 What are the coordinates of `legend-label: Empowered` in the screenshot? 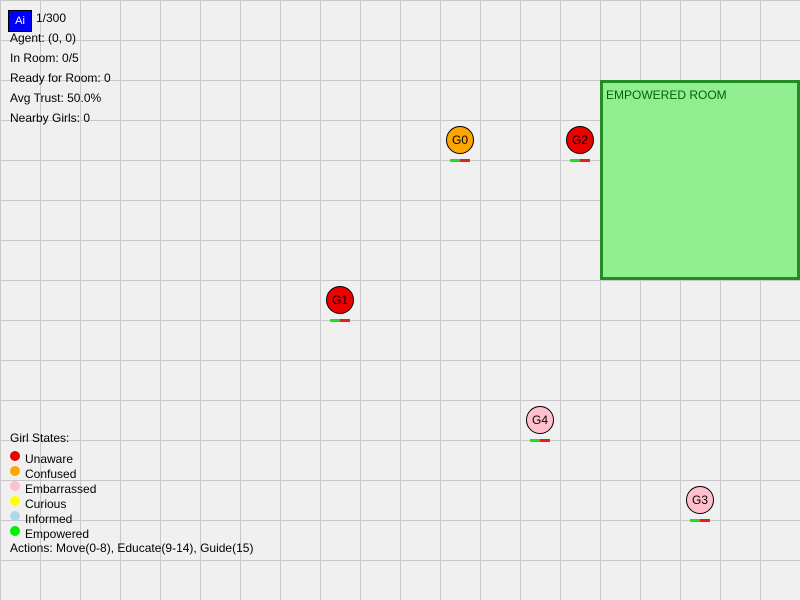 It's located at (57, 534).